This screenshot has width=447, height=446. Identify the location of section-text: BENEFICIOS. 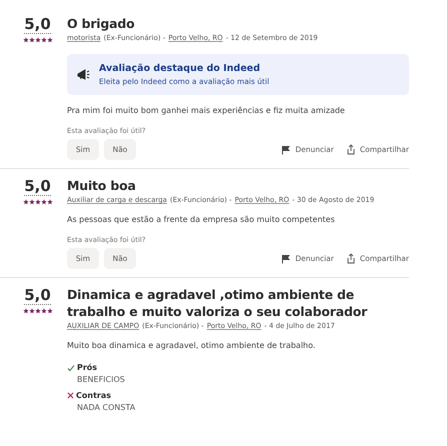
(101, 379).